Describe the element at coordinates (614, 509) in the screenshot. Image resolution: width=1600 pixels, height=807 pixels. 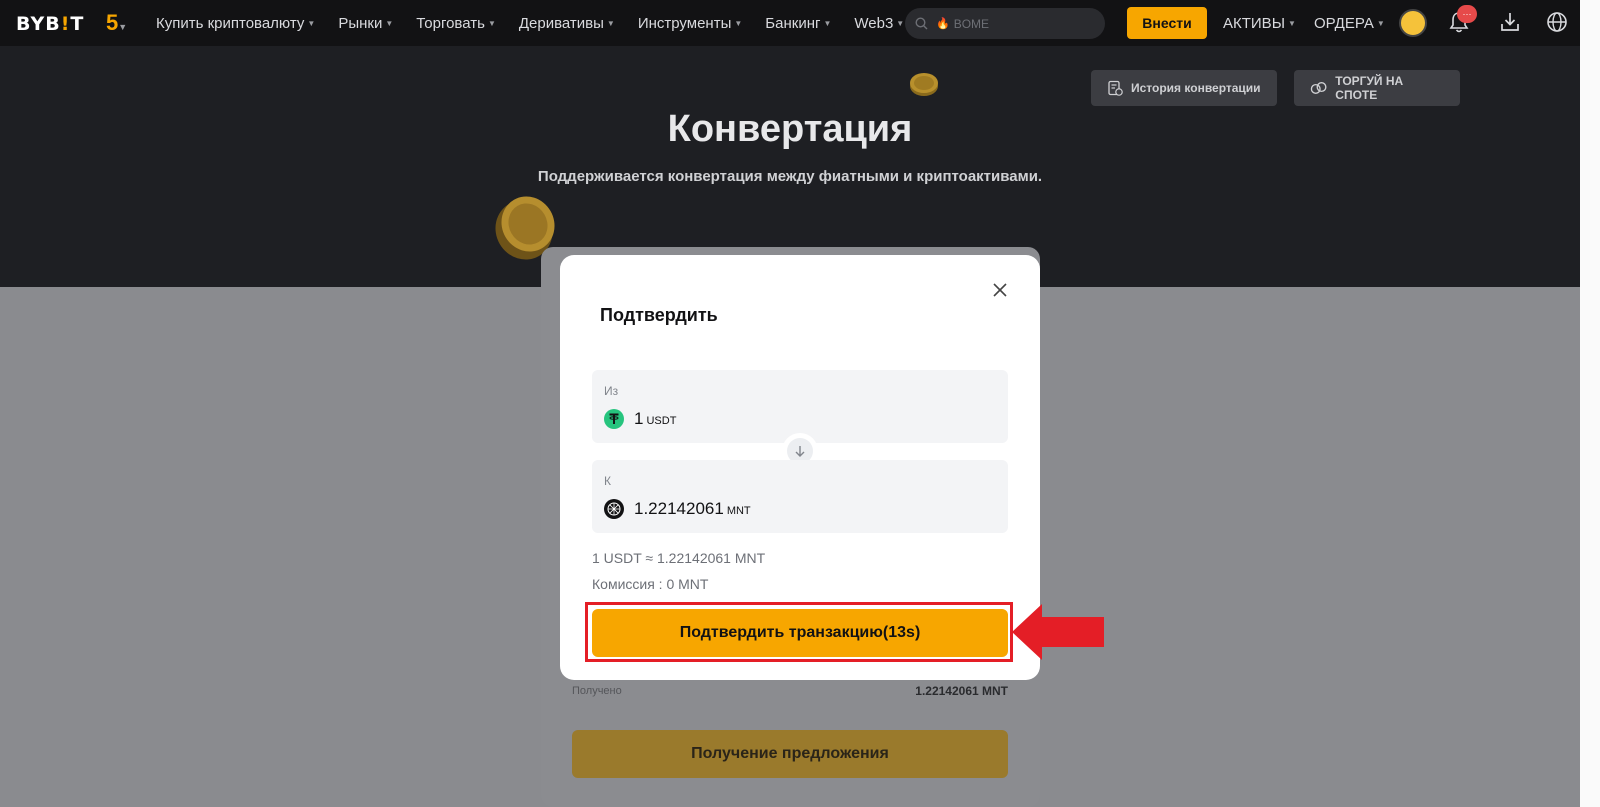
I see `mnt-icon` at that location.